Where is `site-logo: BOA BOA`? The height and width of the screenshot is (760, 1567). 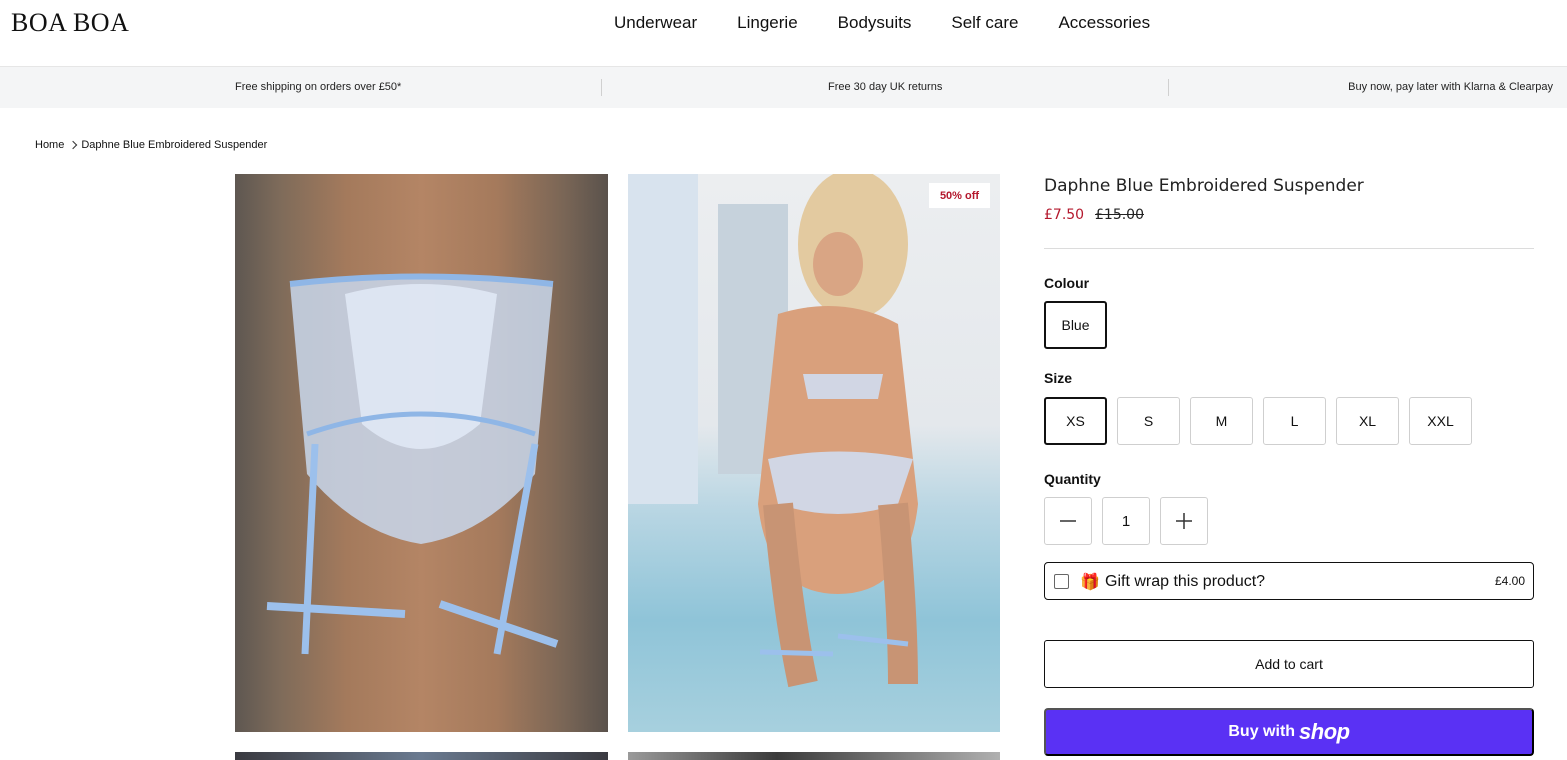
site-logo: BOA BOA is located at coordinates (70, 23).